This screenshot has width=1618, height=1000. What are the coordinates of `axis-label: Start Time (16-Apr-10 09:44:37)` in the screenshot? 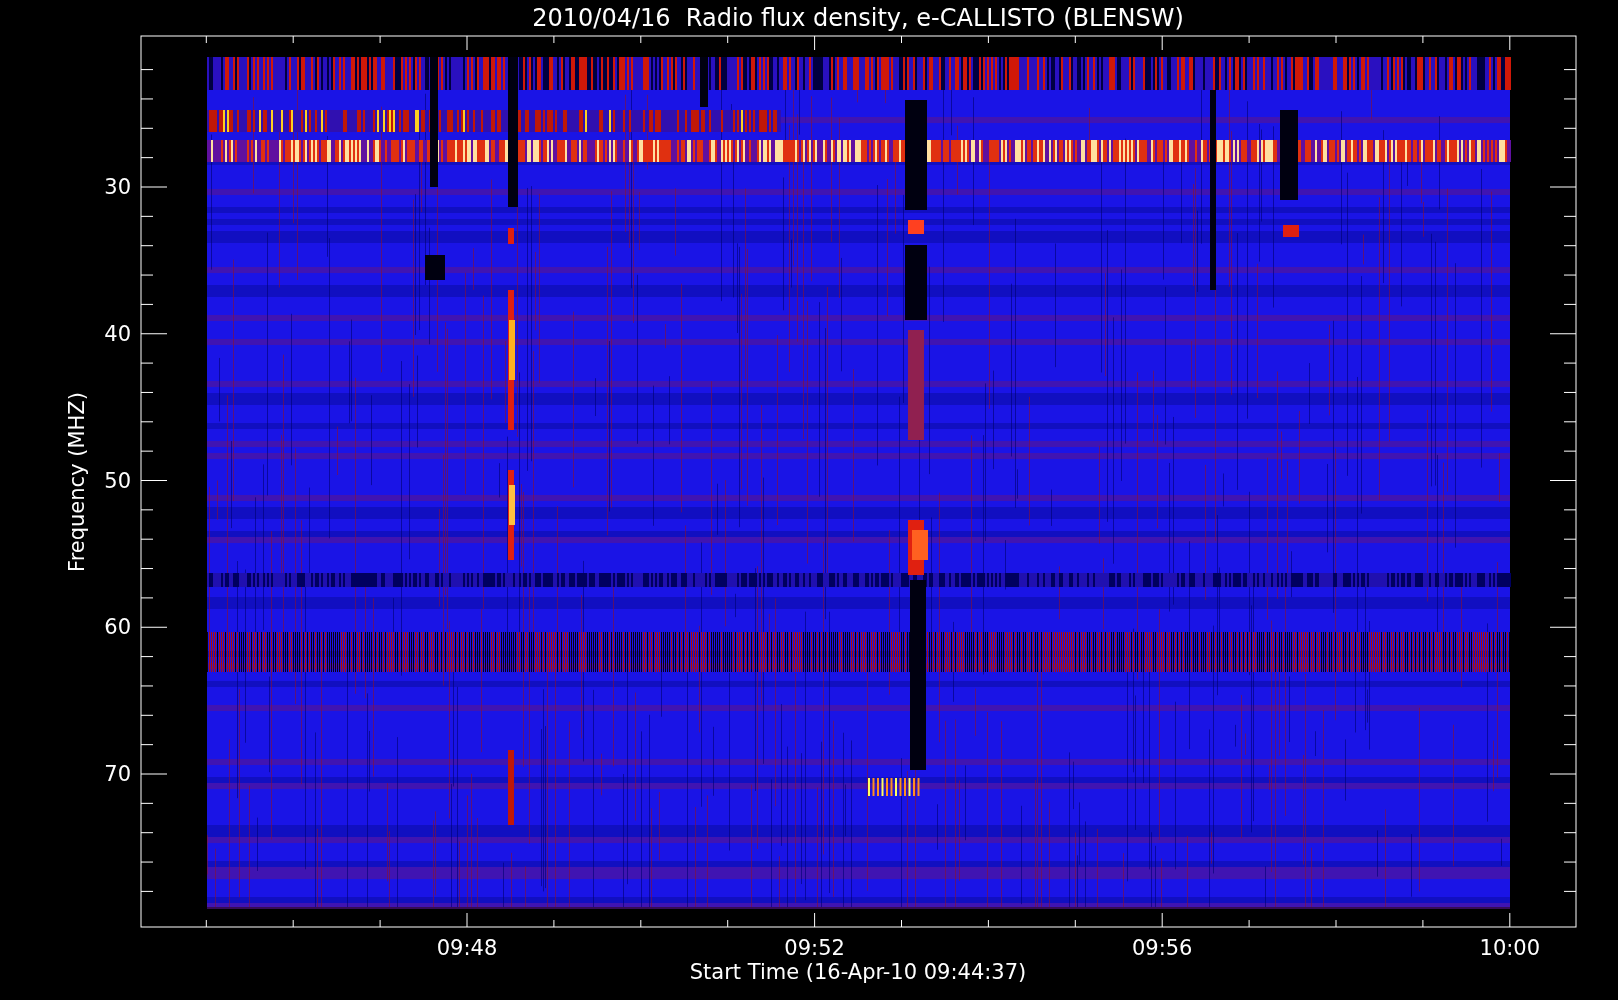 It's located at (858, 972).